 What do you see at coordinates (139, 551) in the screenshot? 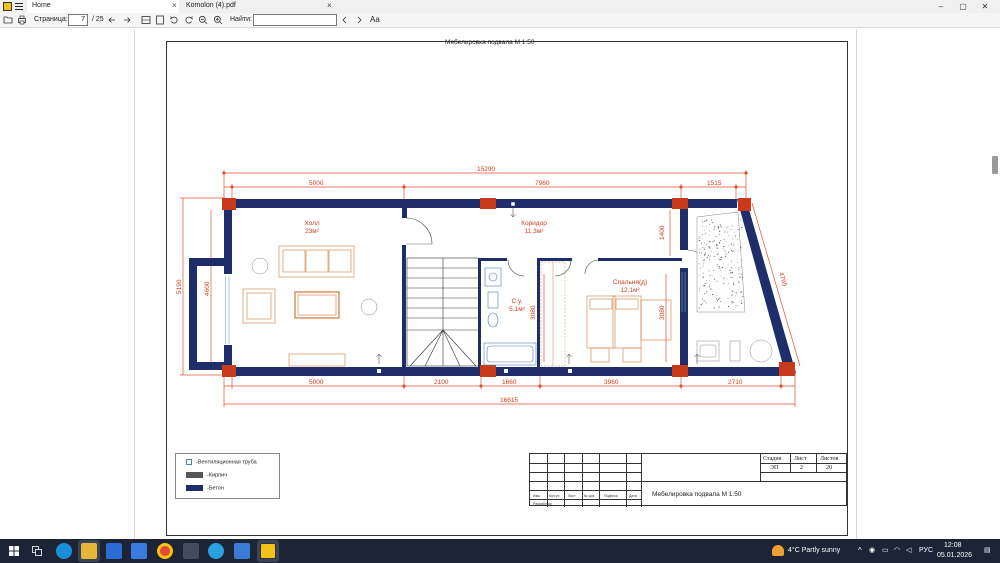
I see `mail-icon` at bounding box center [139, 551].